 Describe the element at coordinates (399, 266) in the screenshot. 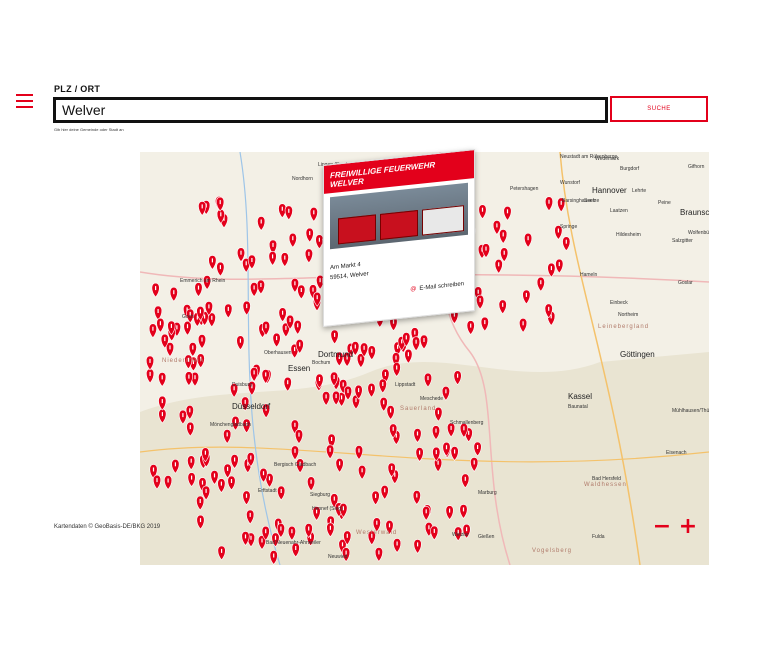

I see `popup-address: Am Markt 4 59514, Welver` at that location.